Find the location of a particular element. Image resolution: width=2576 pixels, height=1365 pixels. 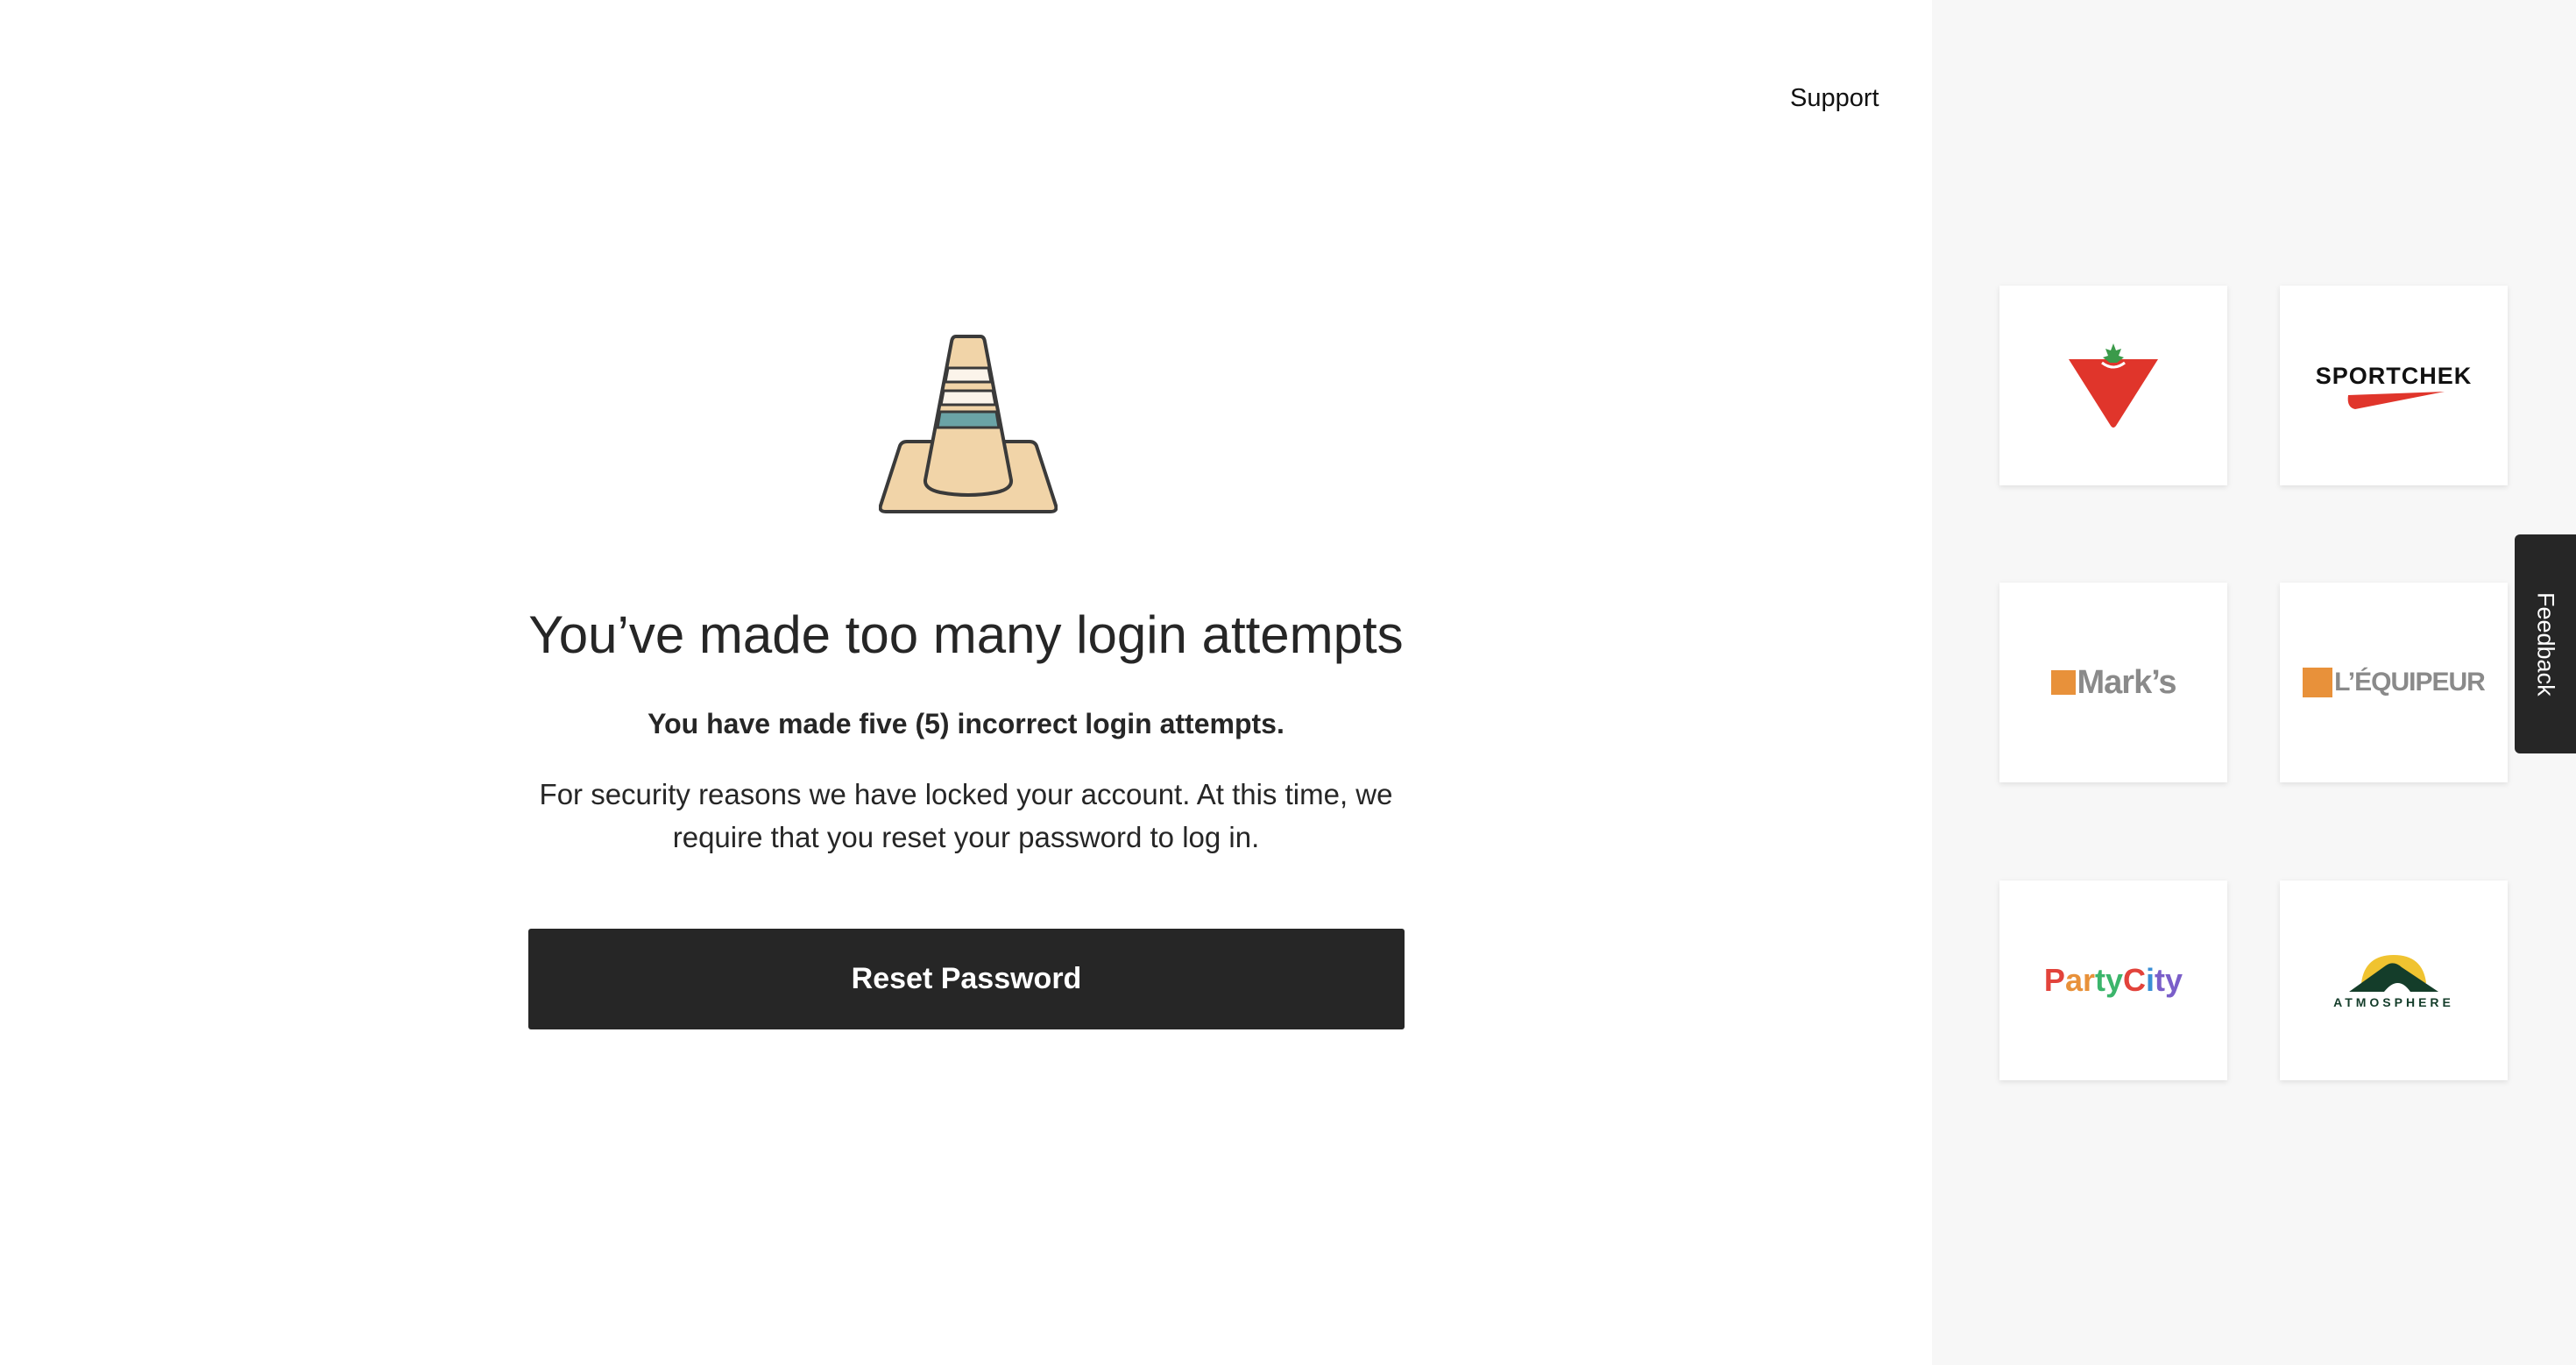

party-city-letter: P is located at coordinates (2054, 980).